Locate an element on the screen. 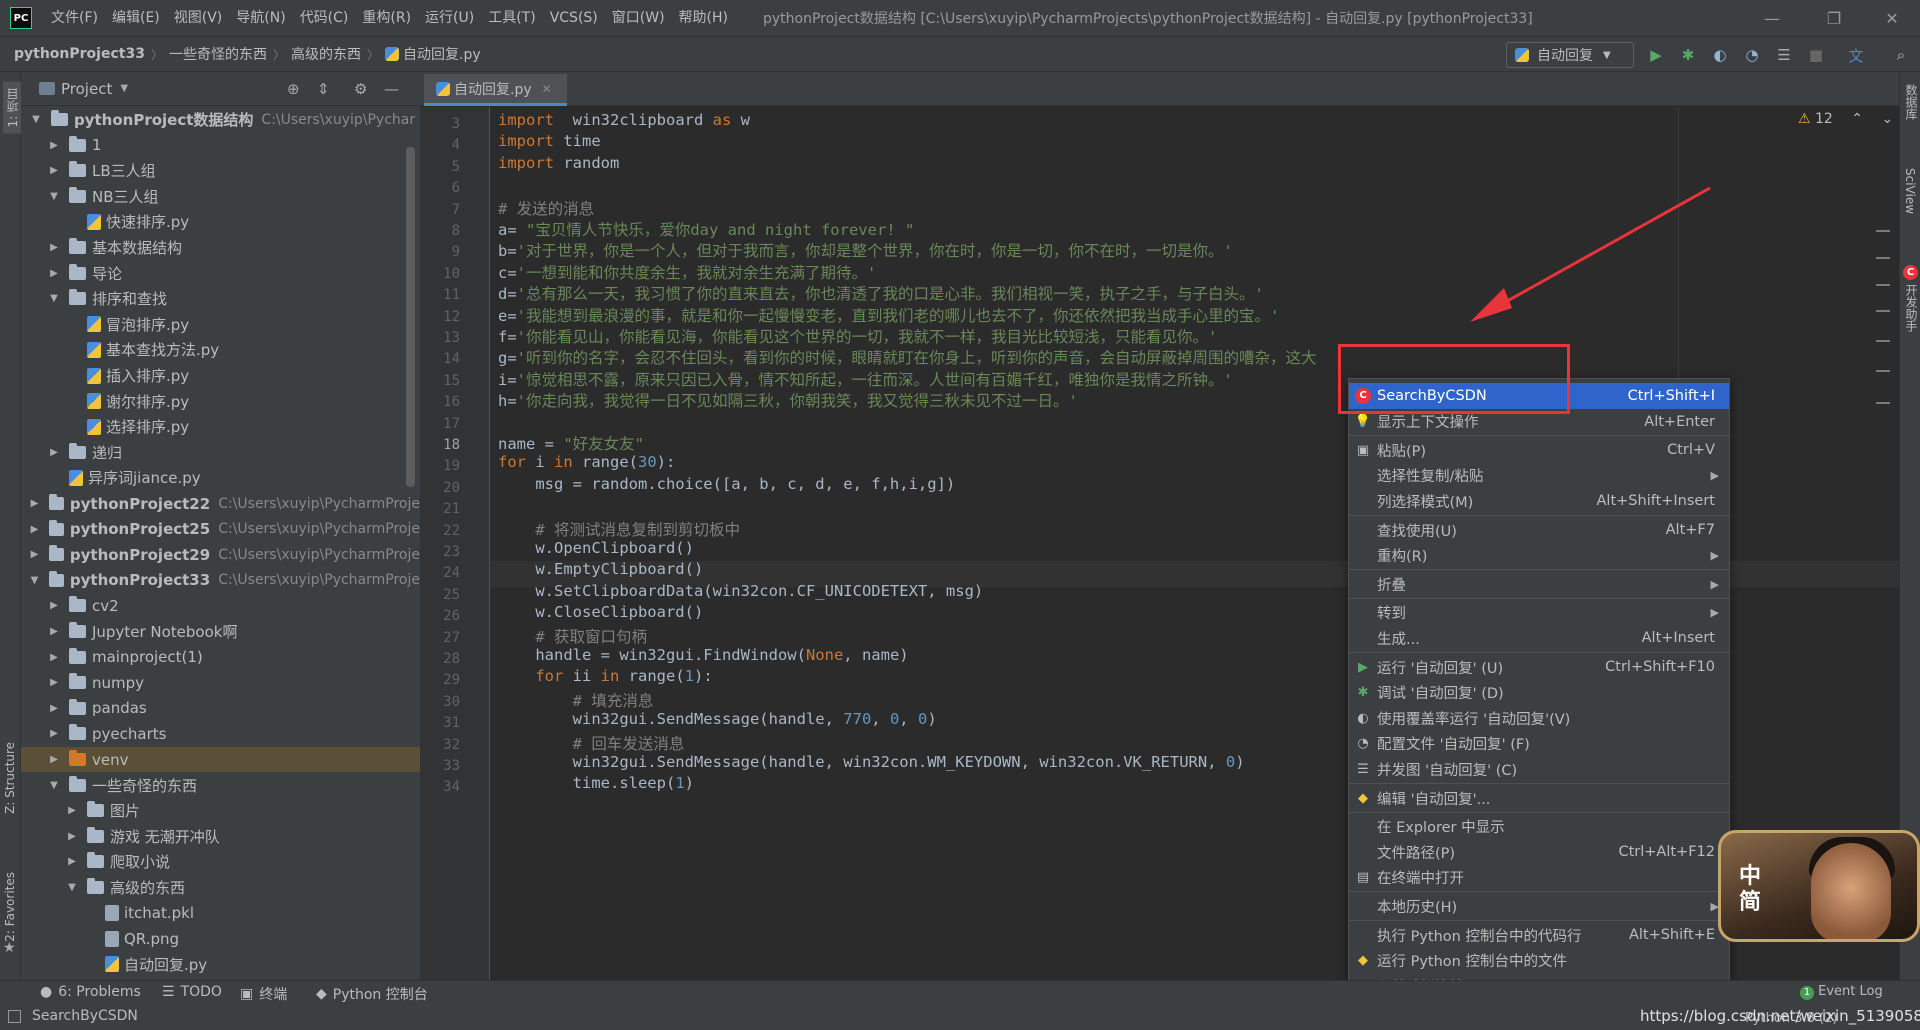 The image size is (1920, 1030). profile-icon: ◔ is located at coordinates (1752, 55).